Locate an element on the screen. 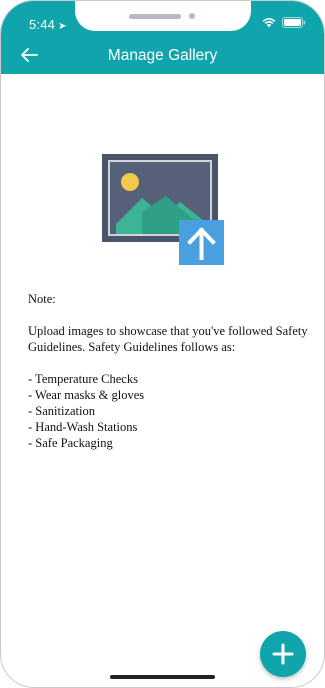 The height and width of the screenshot is (688, 325). list-item: - Safe Packaging is located at coordinates (70, 443).